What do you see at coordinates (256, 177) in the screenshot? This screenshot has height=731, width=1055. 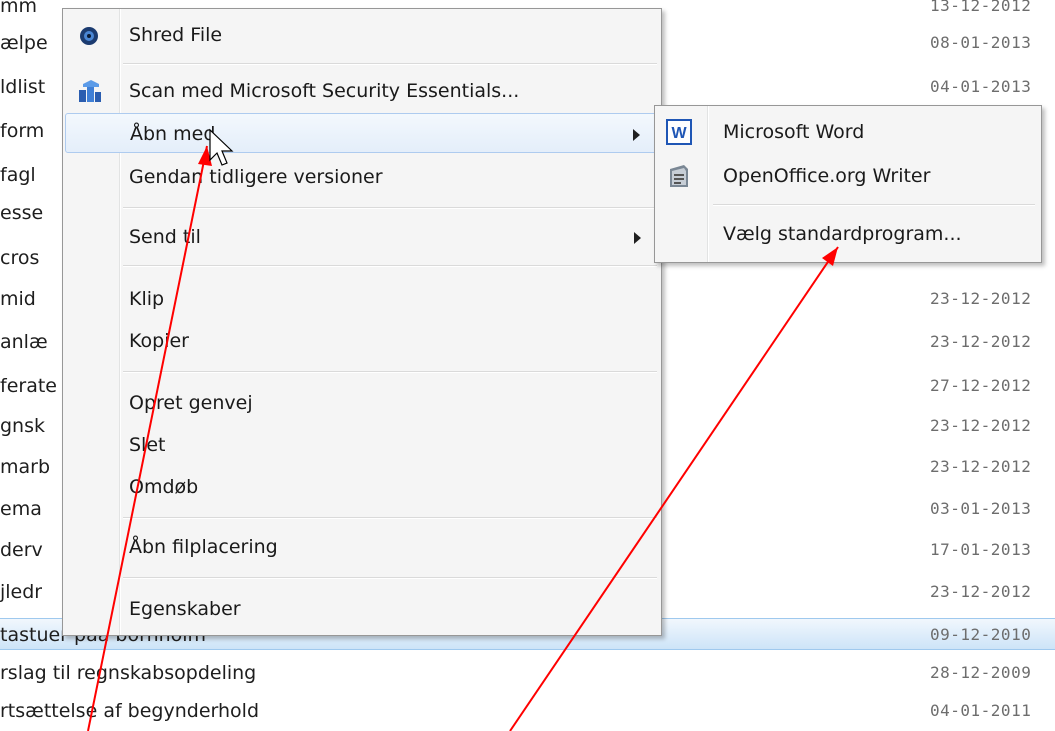 I see `menu-item-label: Gendan tidligere versioner` at bounding box center [256, 177].